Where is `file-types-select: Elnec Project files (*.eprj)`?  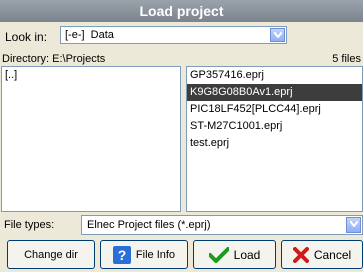 file-types-select: Elnec Project files (*.eprj) is located at coordinates (222, 225).